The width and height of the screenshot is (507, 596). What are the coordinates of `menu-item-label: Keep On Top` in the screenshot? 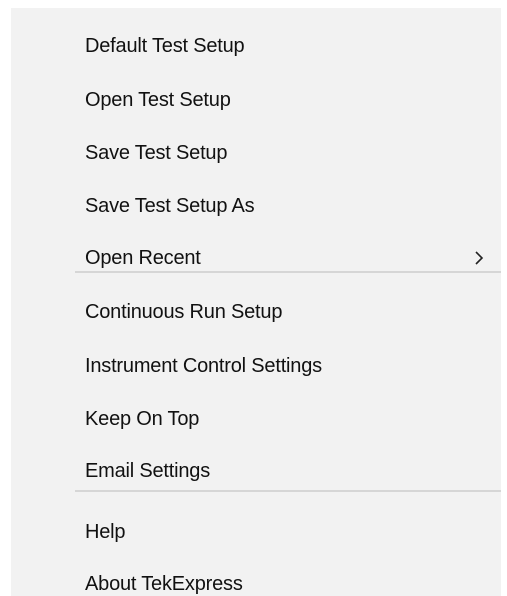 It's located at (142, 419).